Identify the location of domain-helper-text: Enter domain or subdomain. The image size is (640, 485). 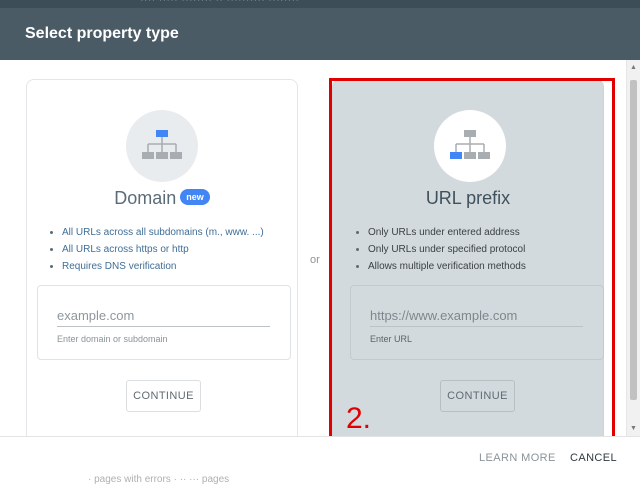
(112, 339).